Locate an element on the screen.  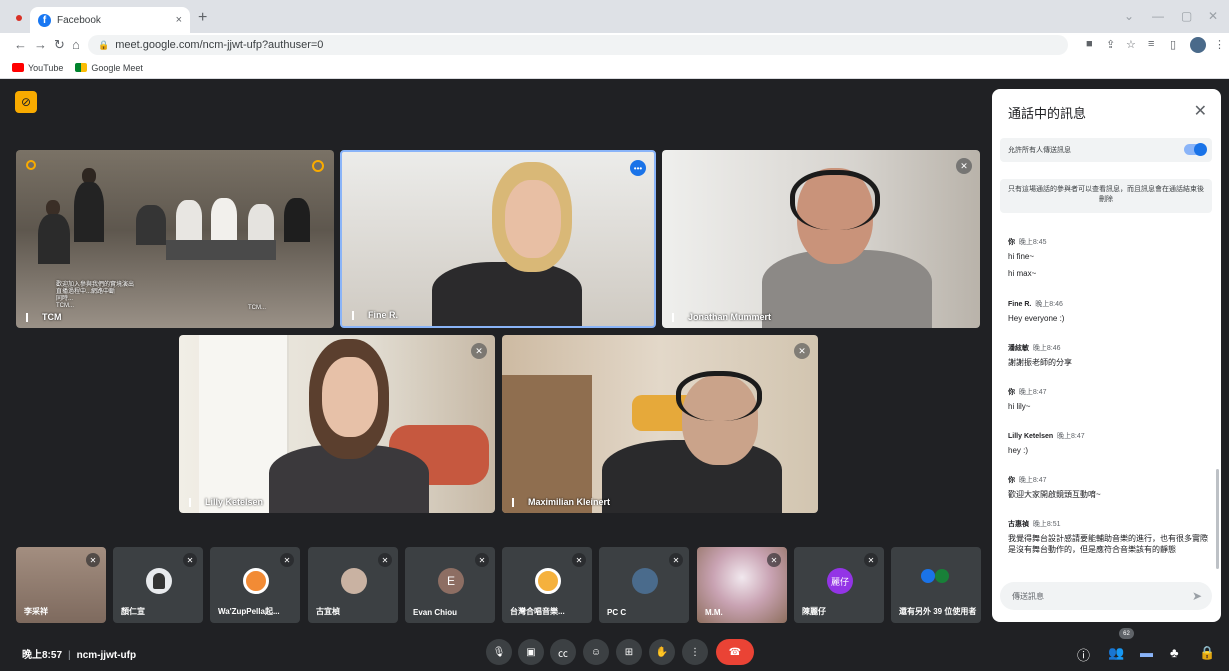
camera-off-indicator-icon: ⊘ is located at coordinates (26, 102).